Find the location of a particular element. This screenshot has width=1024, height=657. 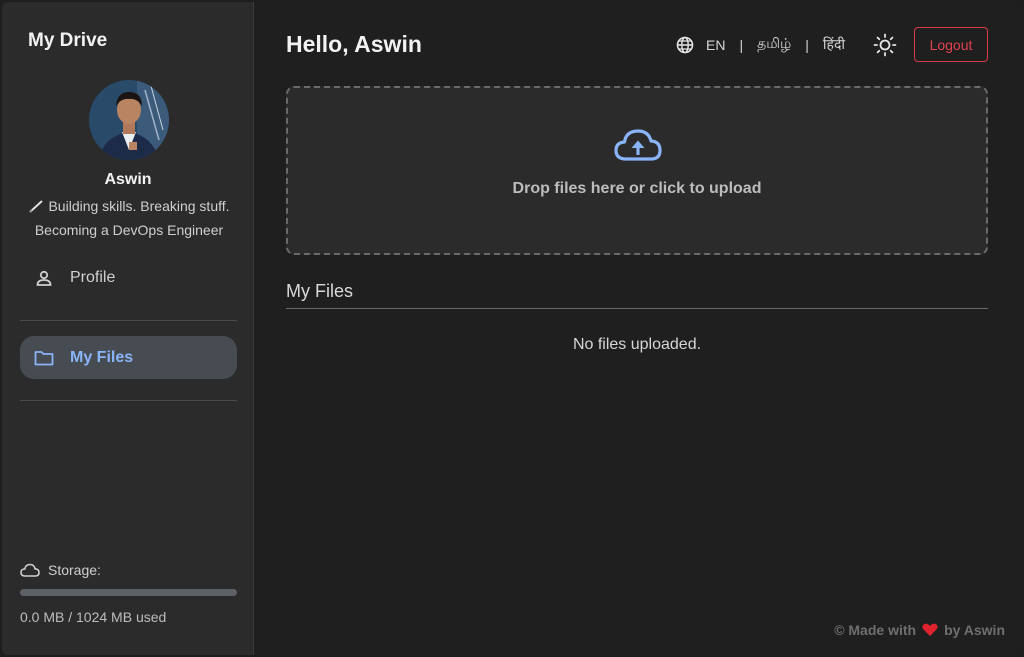

storage-label: Storage: is located at coordinates (60, 570).